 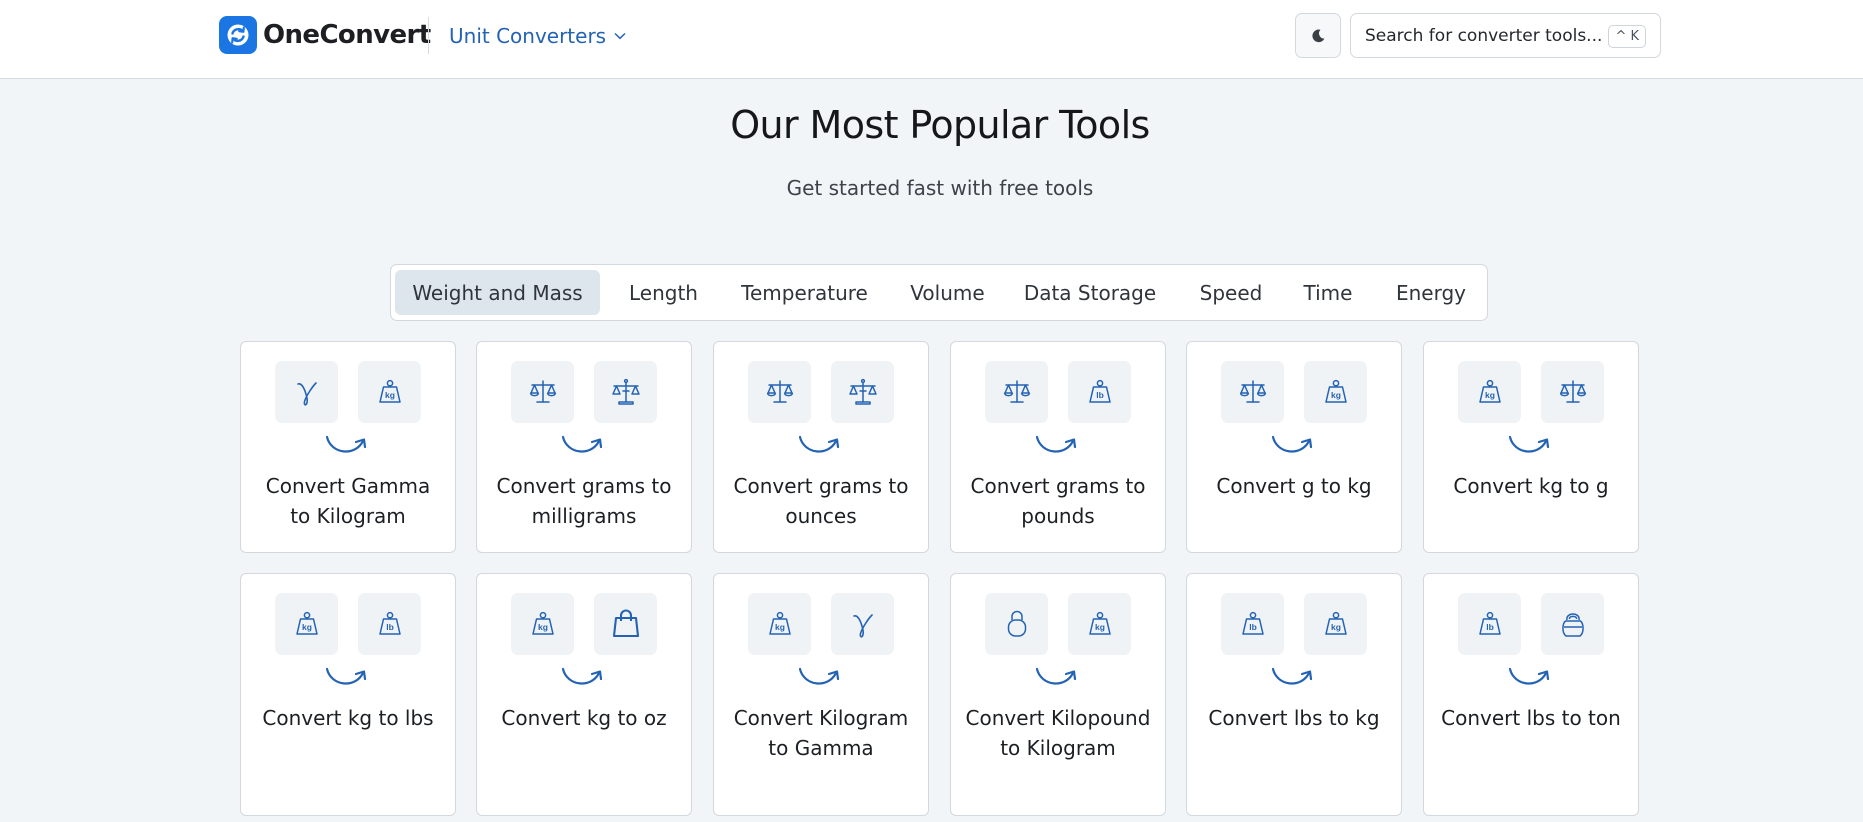 I want to click on tool-card-label: Convert lbs to ton, so click(x=1531, y=718).